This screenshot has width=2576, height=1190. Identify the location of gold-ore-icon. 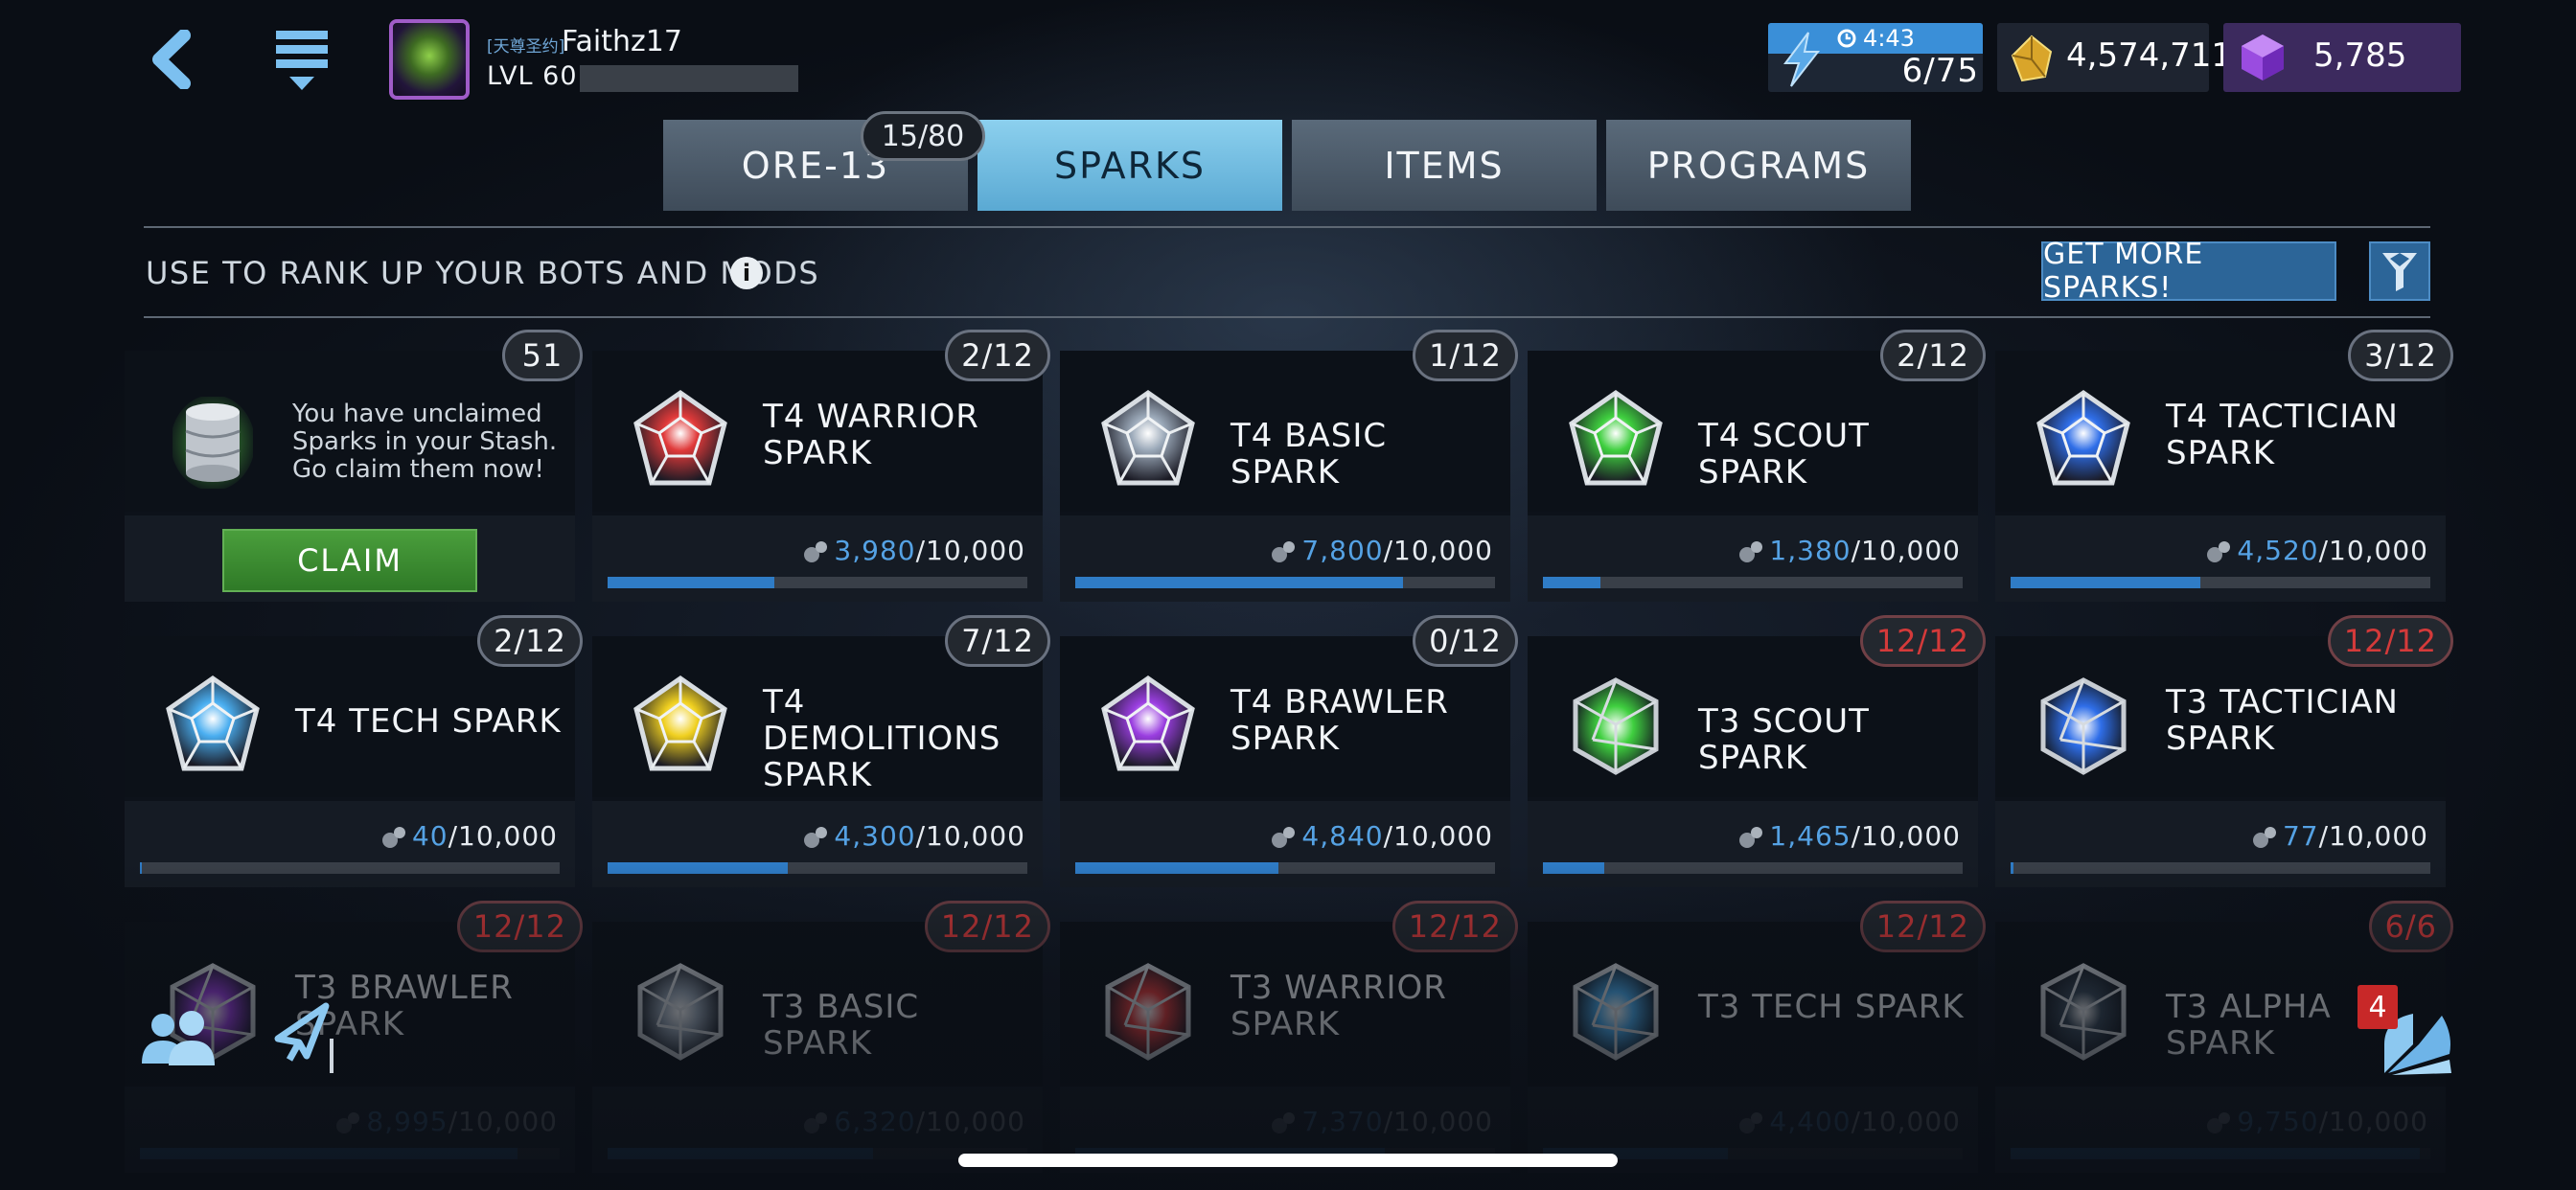
(2032, 58).